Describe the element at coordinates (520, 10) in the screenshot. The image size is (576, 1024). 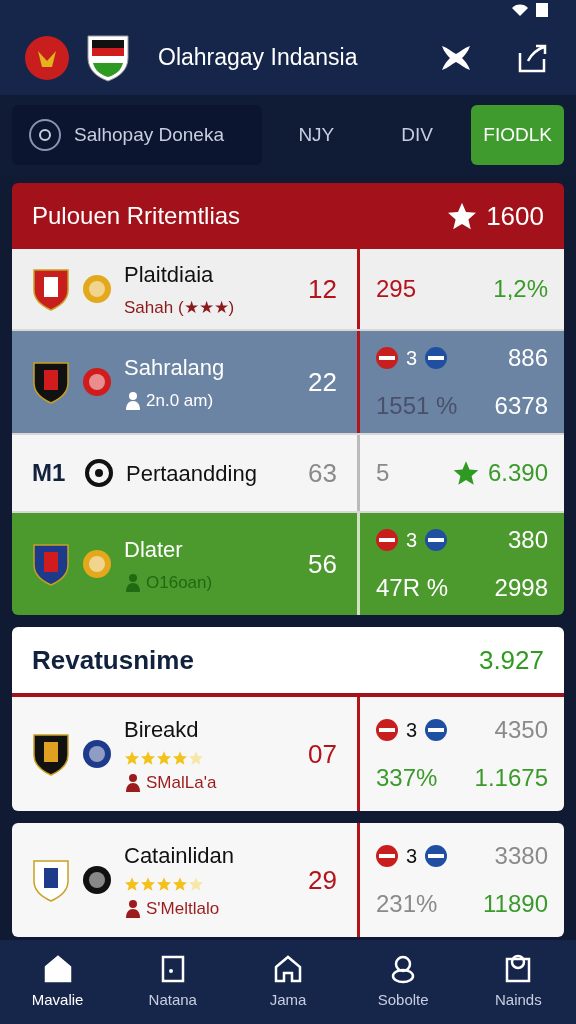
I see `wifi-icon` at that location.